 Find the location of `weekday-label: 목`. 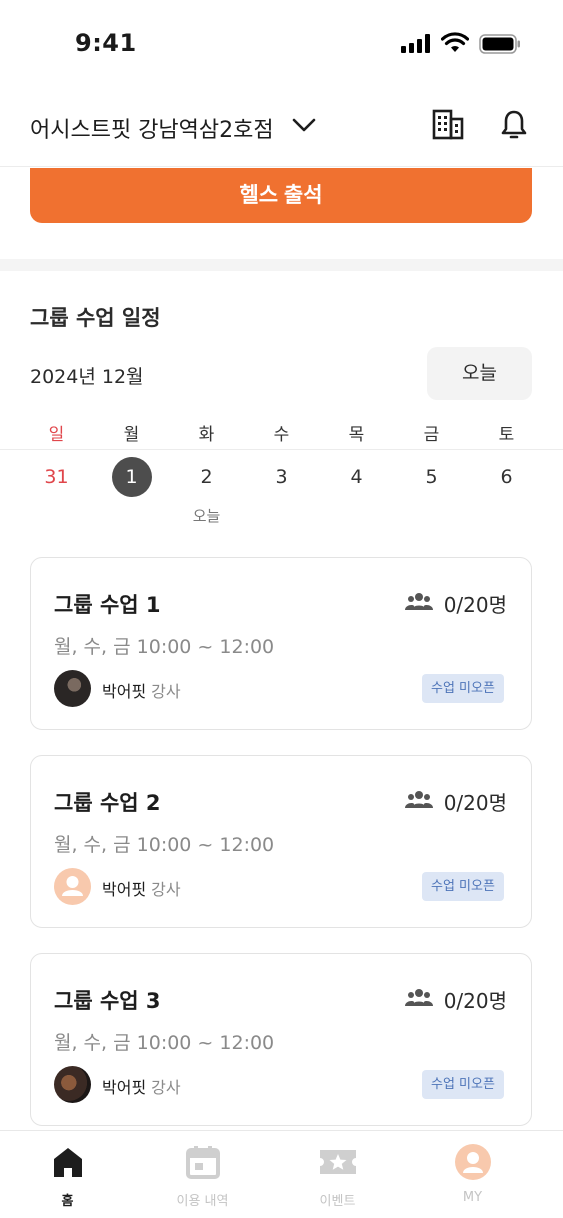

weekday-label: 목 is located at coordinates (356, 435).